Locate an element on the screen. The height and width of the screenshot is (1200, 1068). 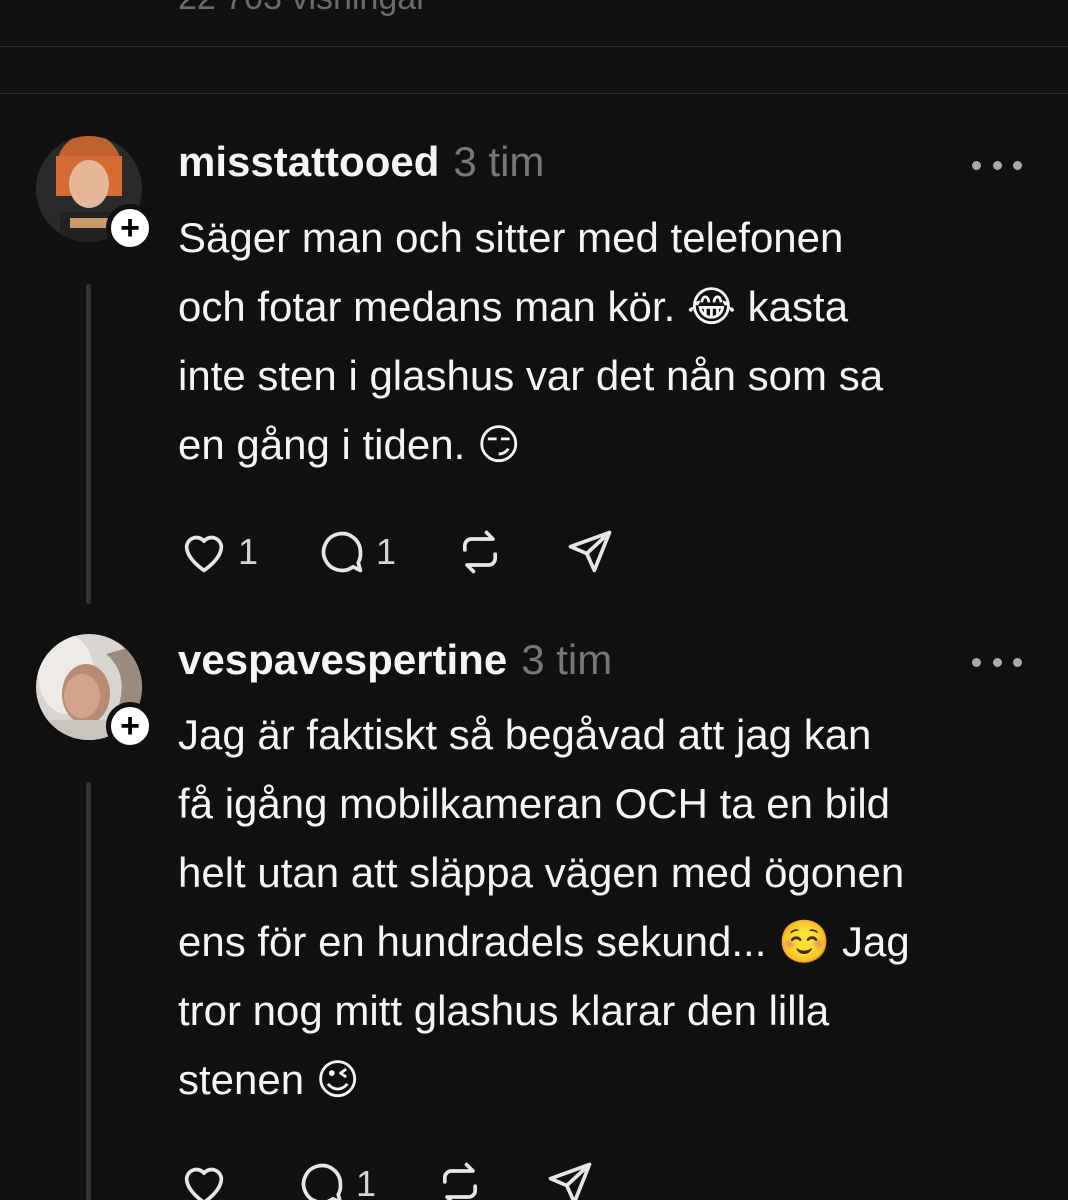
emoji: 😉 is located at coordinates (337, 1079).